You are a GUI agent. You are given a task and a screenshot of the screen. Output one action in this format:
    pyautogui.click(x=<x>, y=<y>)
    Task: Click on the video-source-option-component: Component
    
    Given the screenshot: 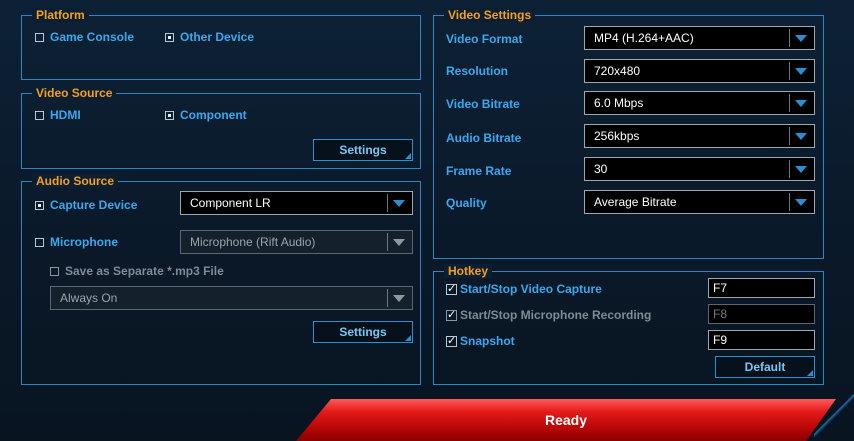 What is the action you would take?
    pyautogui.click(x=206, y=115)
    